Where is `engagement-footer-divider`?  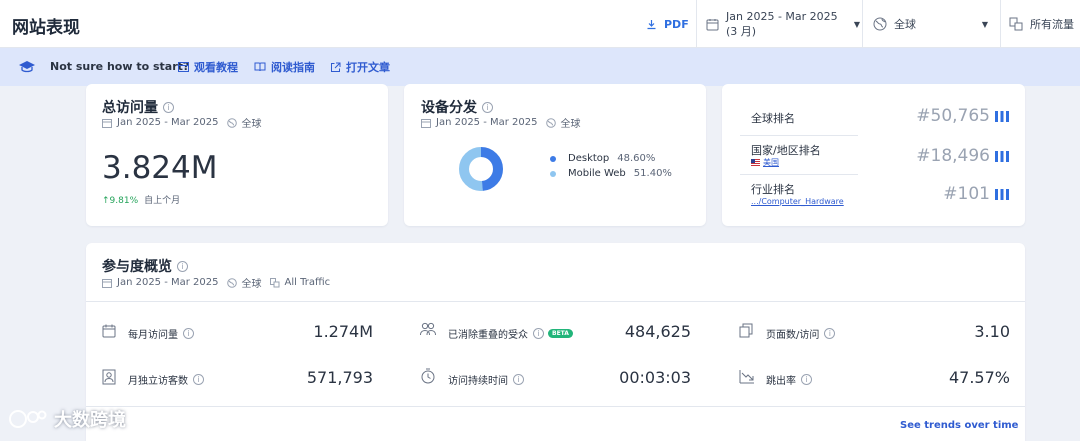 engagement-footer-divider is located at coordinates (555, 406).